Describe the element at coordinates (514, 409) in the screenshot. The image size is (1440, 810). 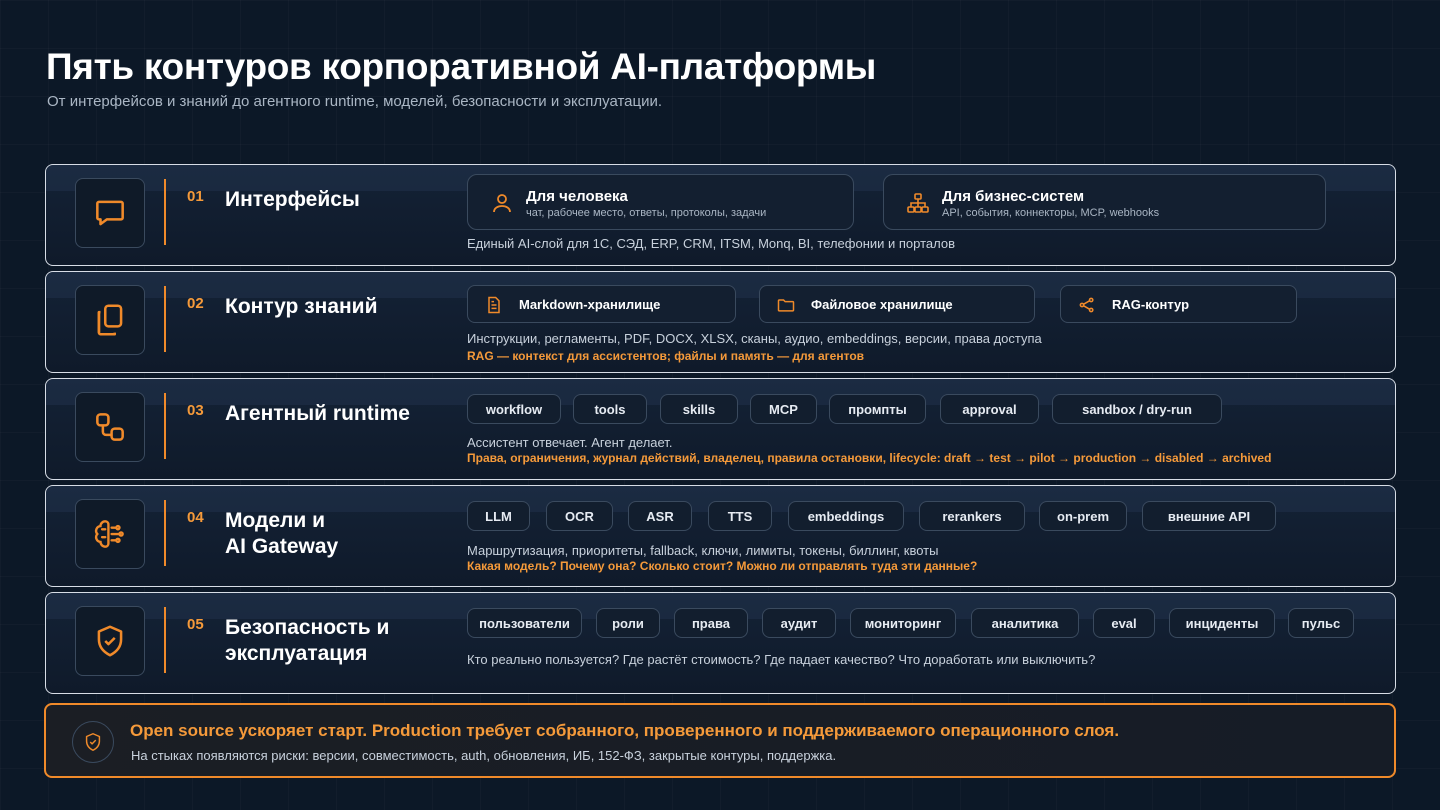
I see `chip-workflow: workflow` at that location.